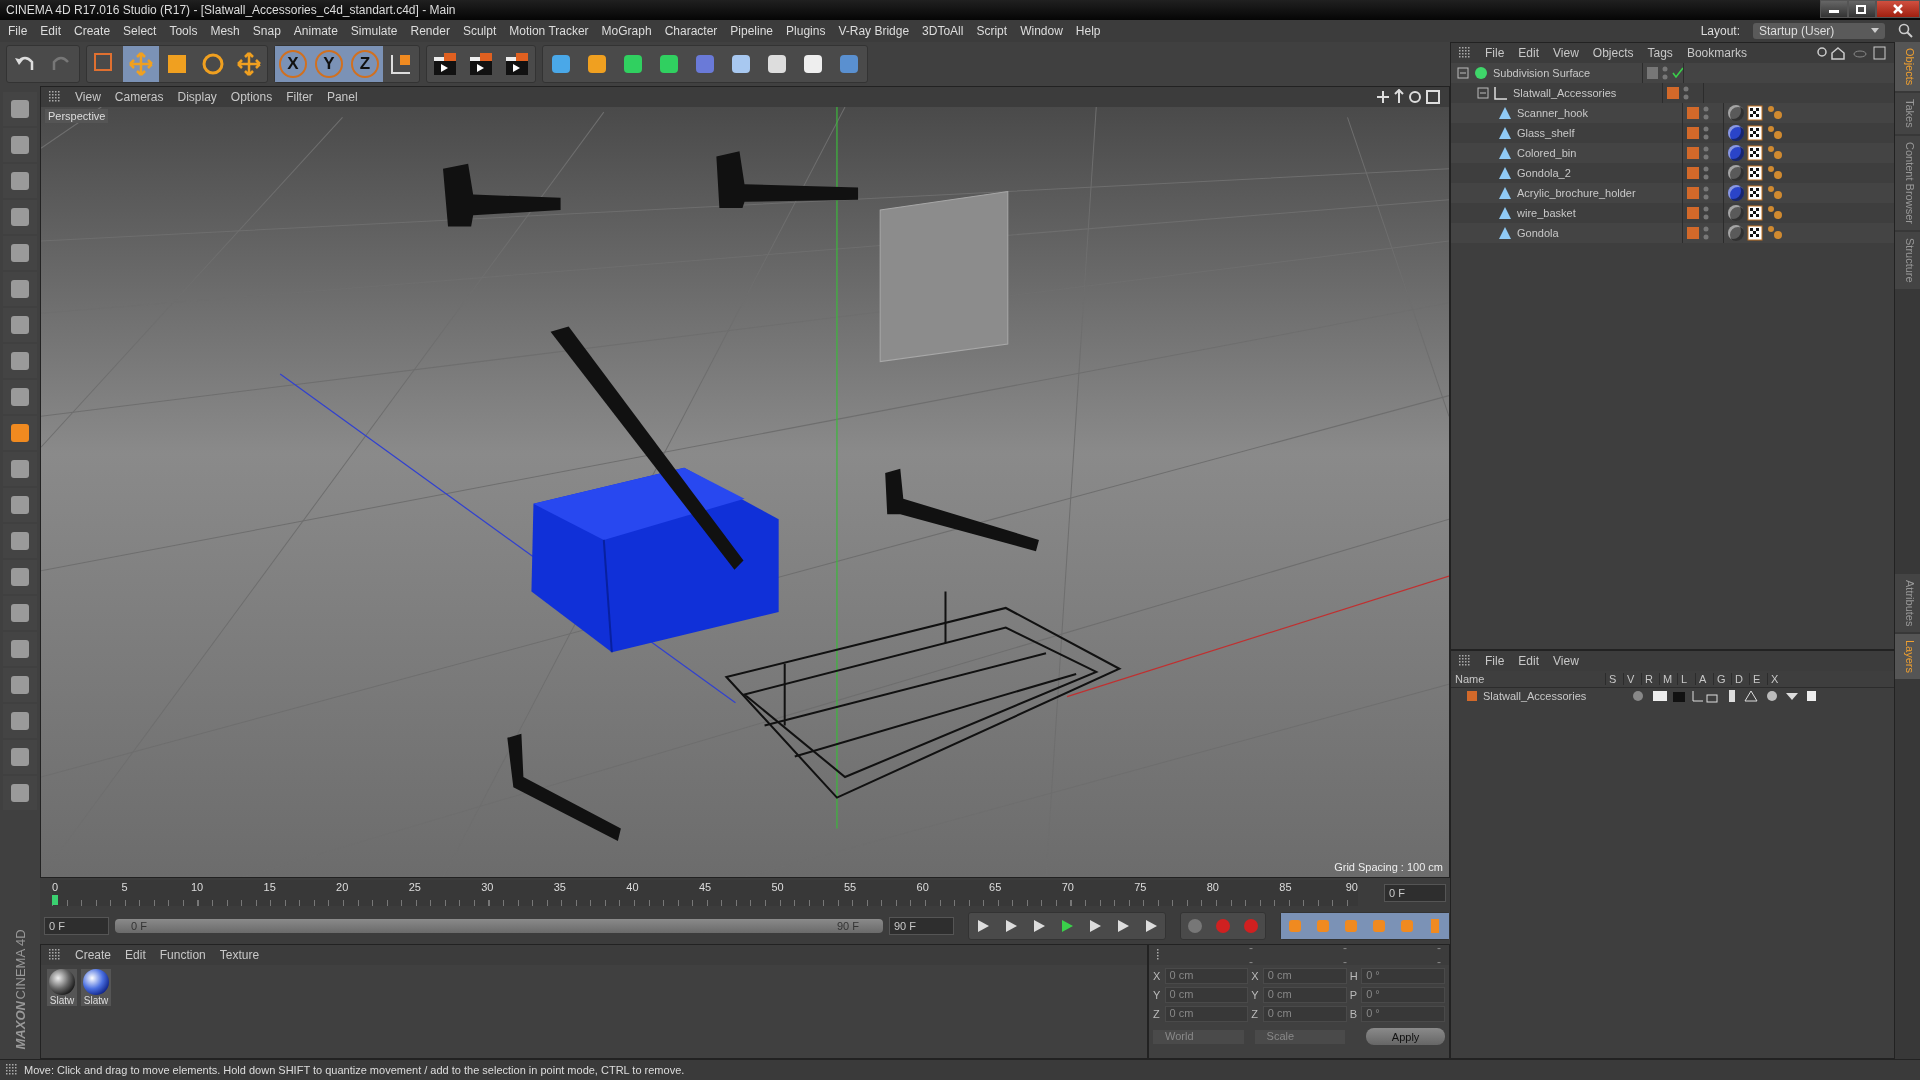 The height and width of the screenshot is (1080, 1920). I want to click on collapse-icon, so click(1463, 73).